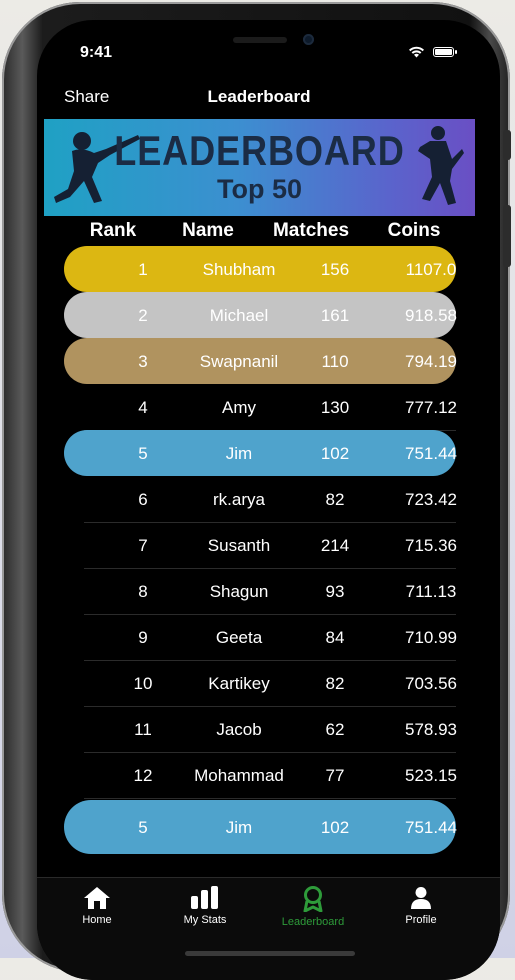 The width and height of the screenshot is (515, 980). What do you see at coordinates (143, 827) in the screenshot?
I see `current-user-rank: 5` at bounding box center [143, 827].